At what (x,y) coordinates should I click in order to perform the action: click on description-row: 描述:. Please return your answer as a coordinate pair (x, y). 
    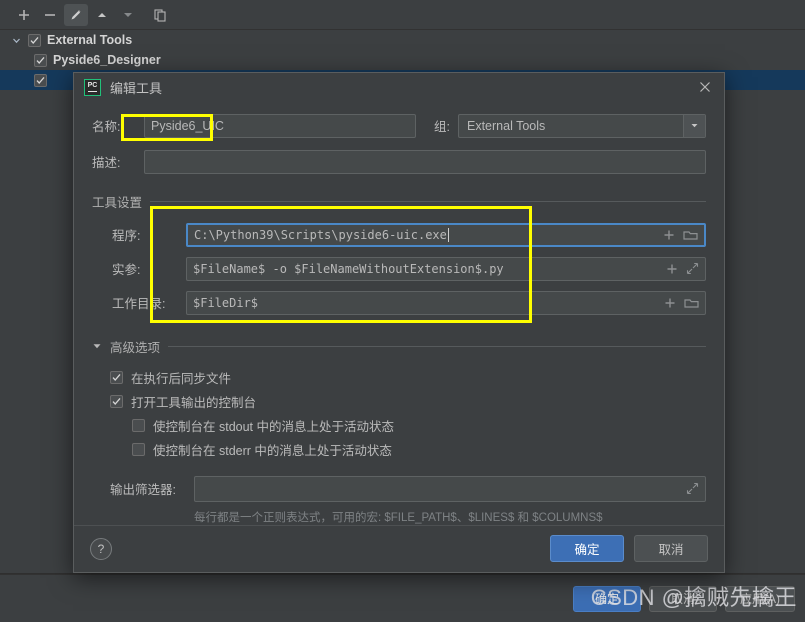
    Looking at the image, I should click on (399, 161).